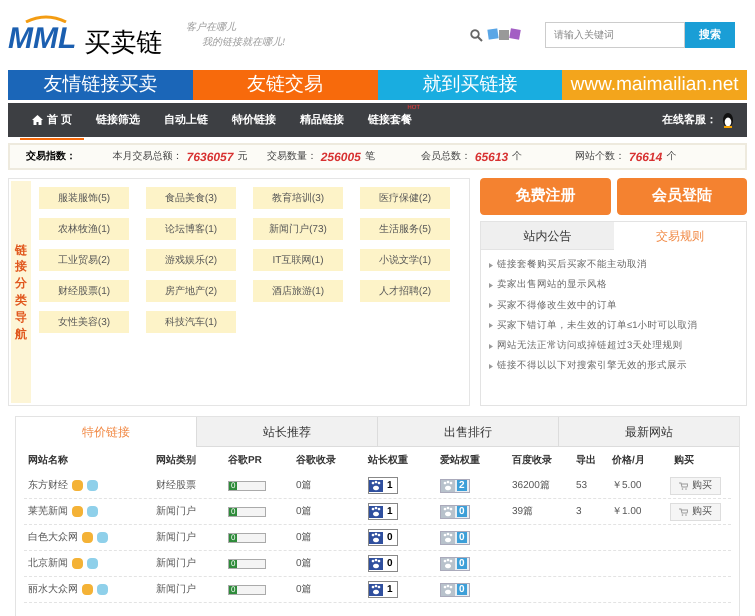  Describe the element at coordinates (552, 285) in the screenshot. I see `notice-link: 卖家出售网站的显示风格` at that location.